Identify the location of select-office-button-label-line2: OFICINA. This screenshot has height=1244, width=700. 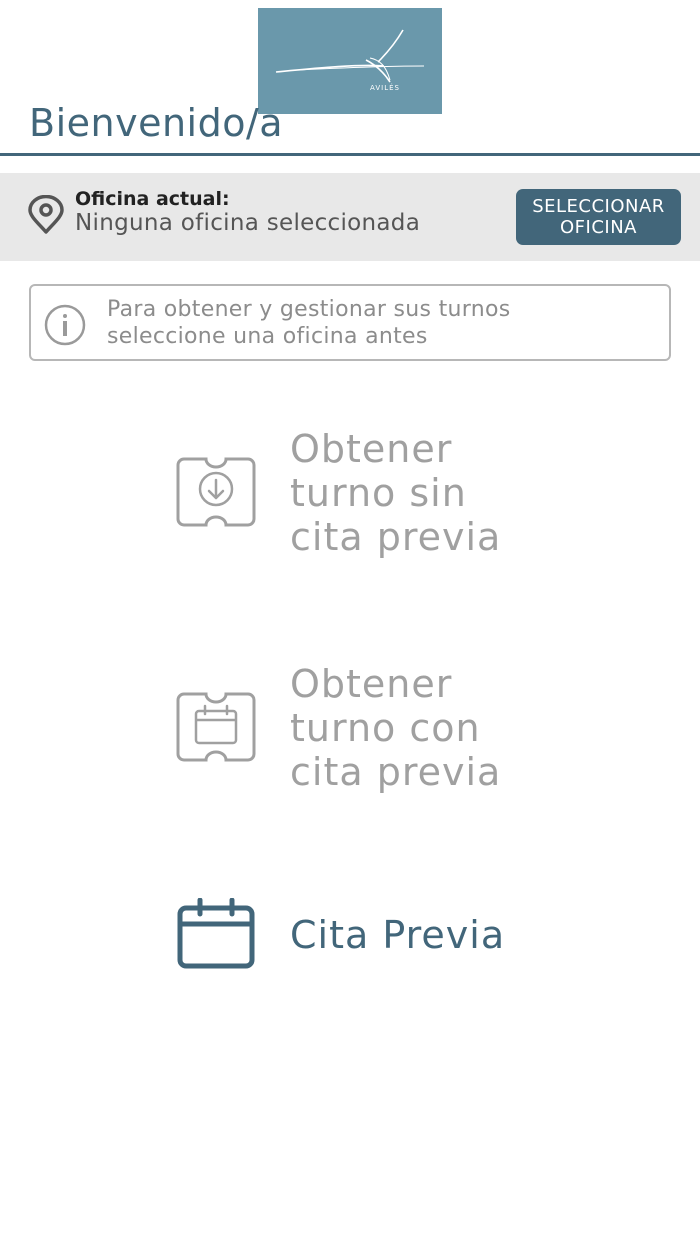
(598, 227).